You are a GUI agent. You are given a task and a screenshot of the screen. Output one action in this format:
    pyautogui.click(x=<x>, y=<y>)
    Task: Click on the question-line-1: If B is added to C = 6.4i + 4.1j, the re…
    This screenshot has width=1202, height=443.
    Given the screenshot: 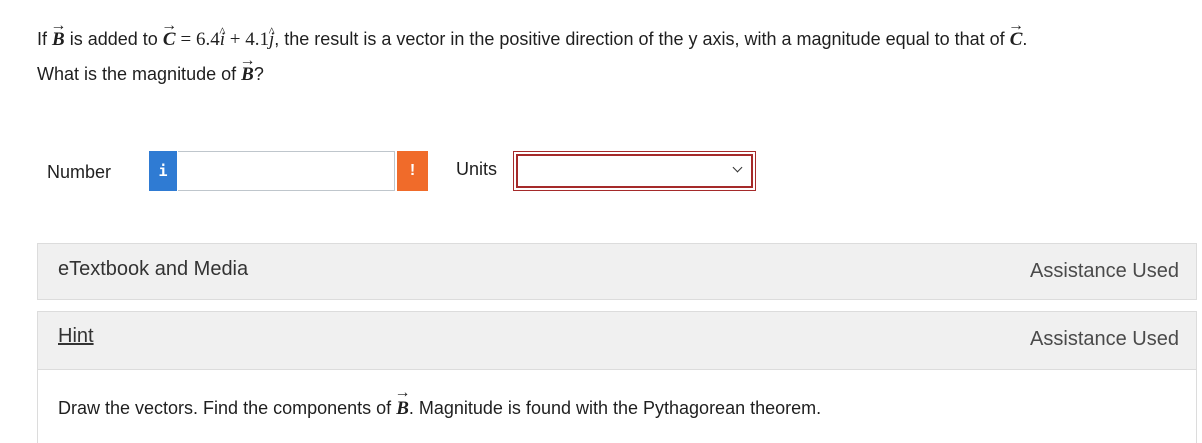 What is the action you would take?
    pyautogui.click(x=612, y=39)
    